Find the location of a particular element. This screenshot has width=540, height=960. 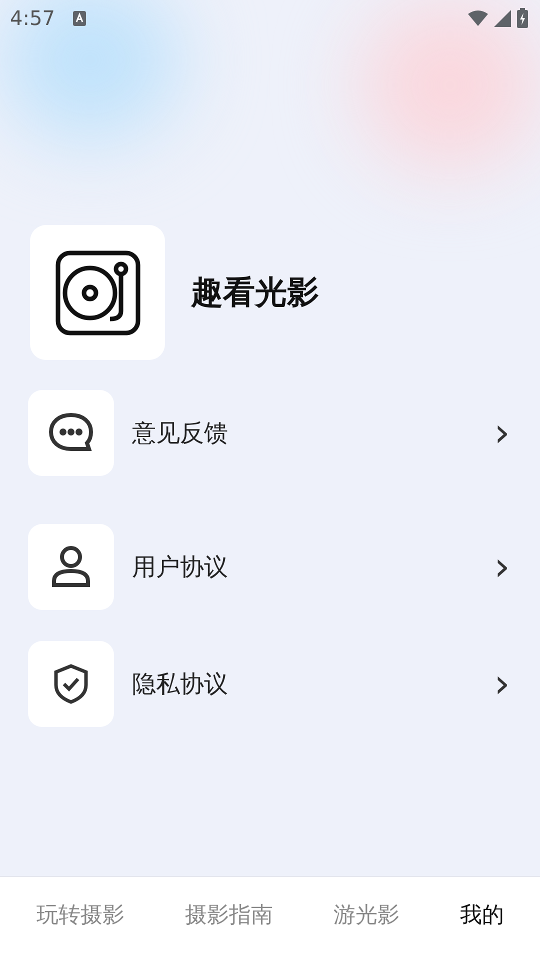

menu-item: 隐私协议 › is located at coordinates (284, 684).